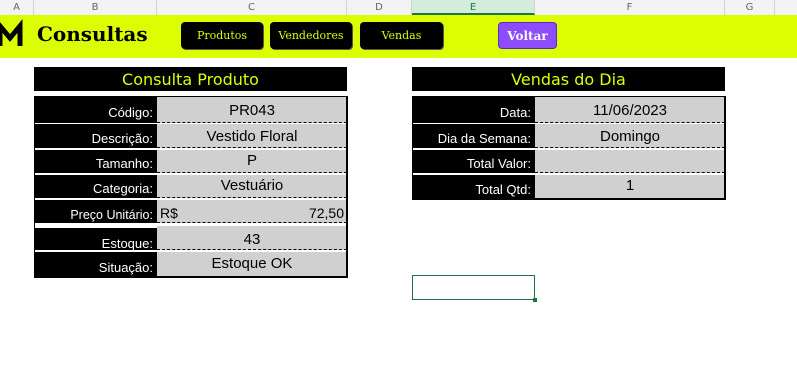 Image resolution: width=797 pixels, height=369 pixels. I want to click on active-cell-selection, so click(474, 288).